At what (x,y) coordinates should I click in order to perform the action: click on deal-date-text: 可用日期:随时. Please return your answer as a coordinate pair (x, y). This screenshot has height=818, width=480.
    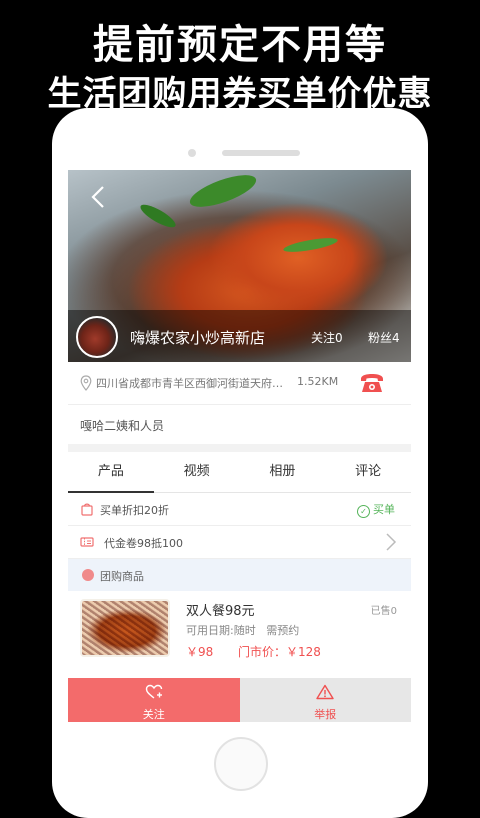
    Looking at the image, I should click on (221, 630).